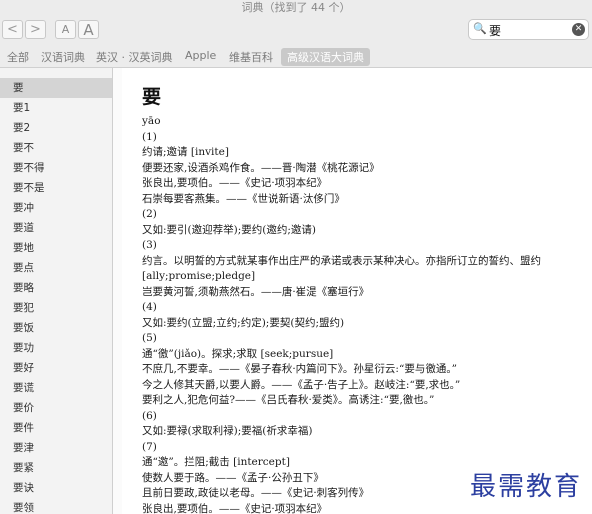 The width and height of the screenshot is (592, 514). I want to click on result-item: 要点, so click(56, 268).